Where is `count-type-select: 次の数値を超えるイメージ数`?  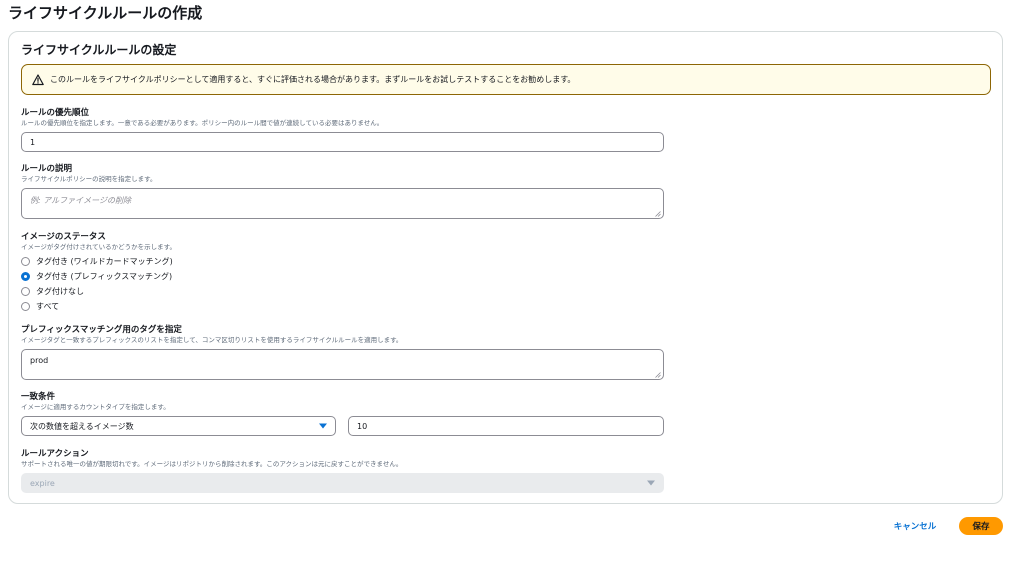 count-type-select: 次の数値を超えるイメージ数 is located at coordinates (178, 426).